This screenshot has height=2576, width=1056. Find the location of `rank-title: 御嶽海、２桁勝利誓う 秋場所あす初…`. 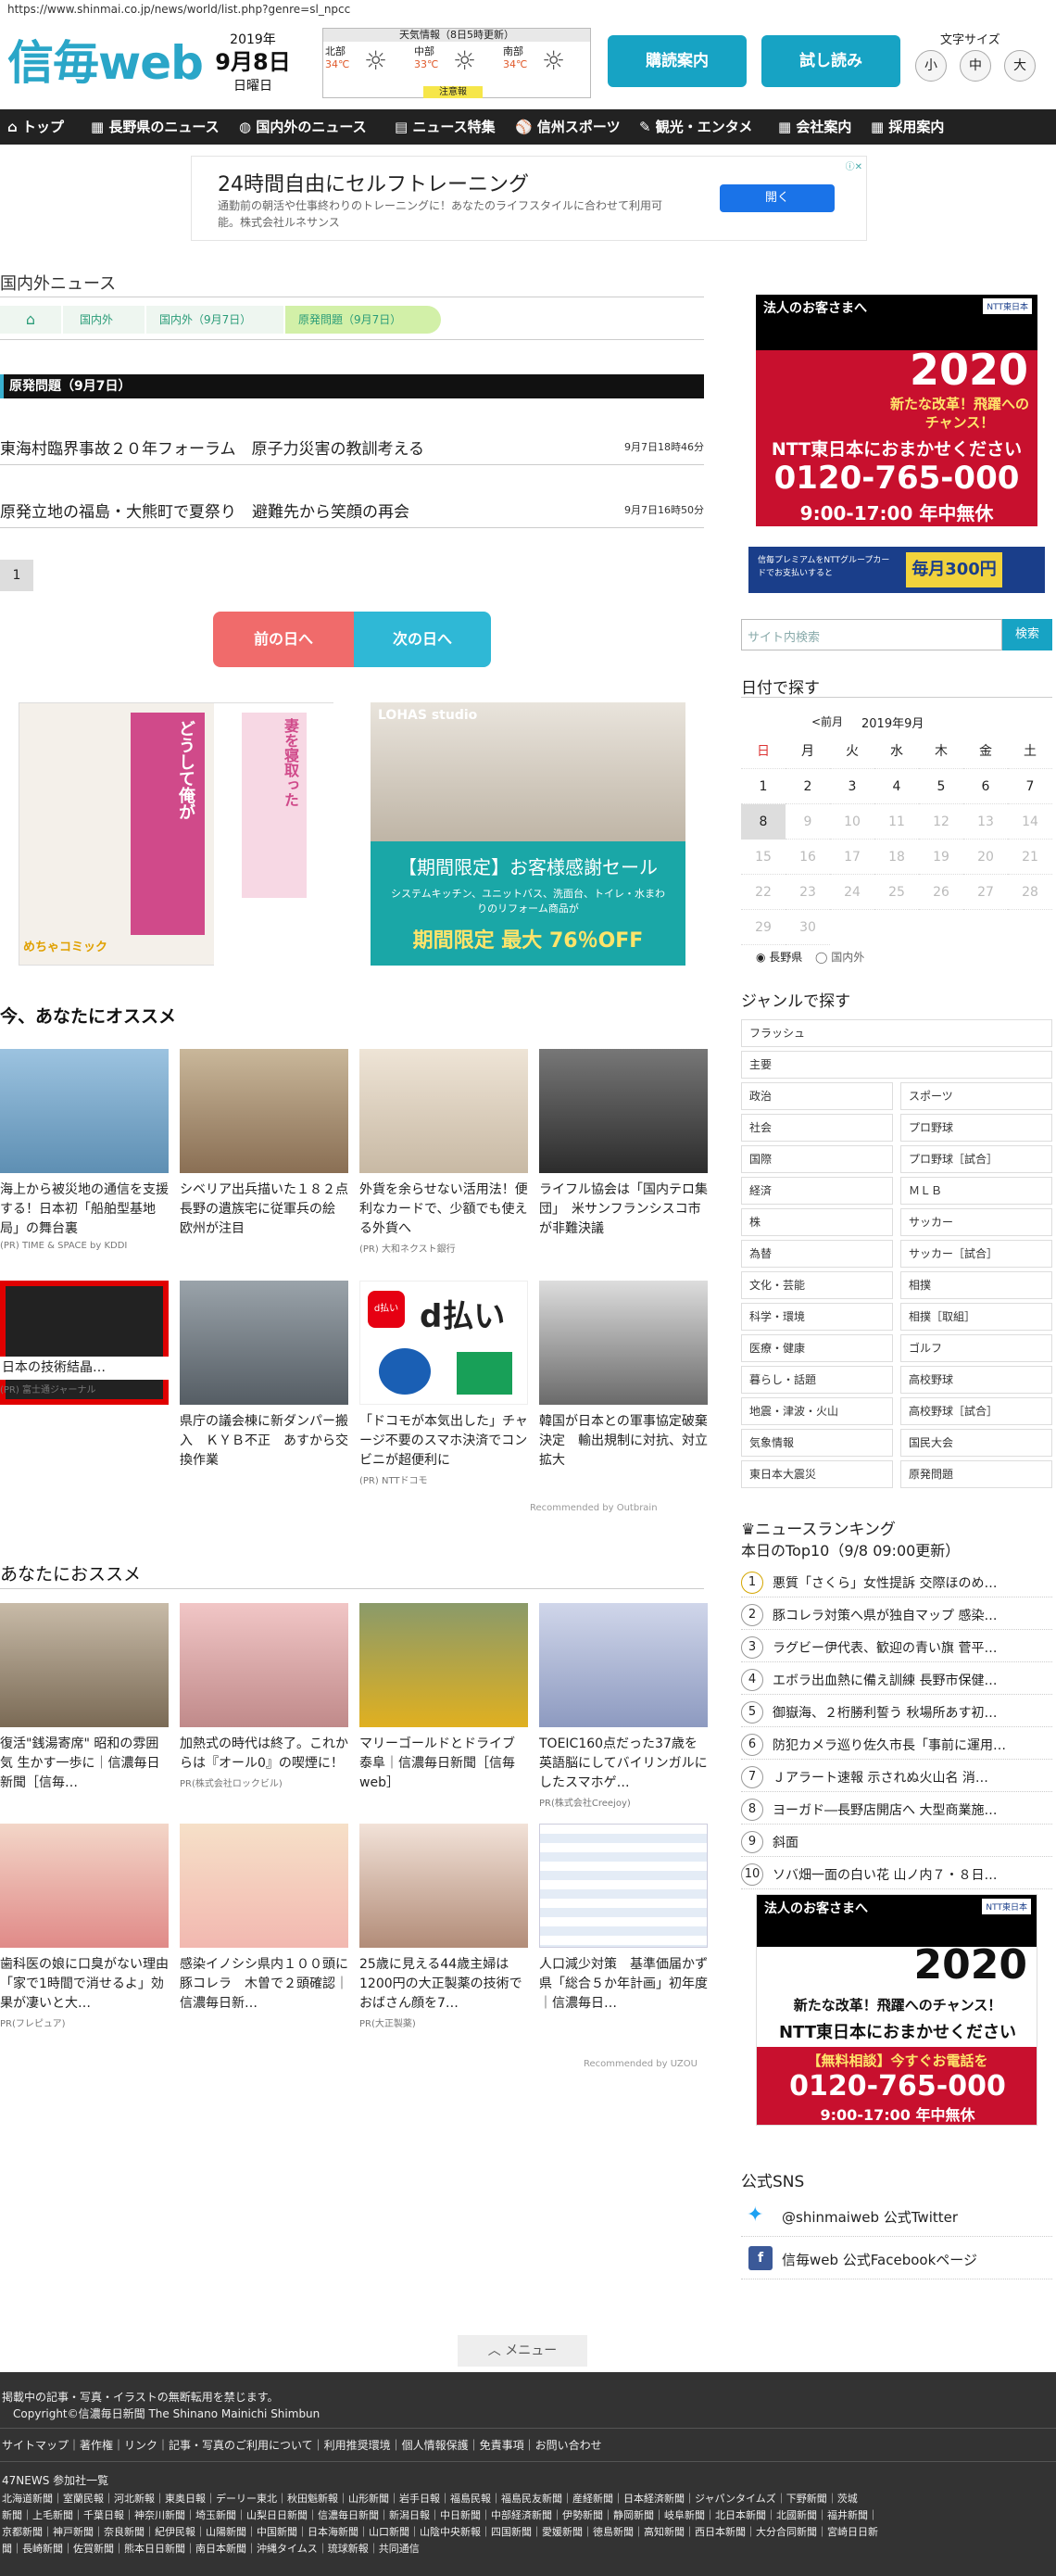

rank-title: 御嶽海、２桁勝利誓う 秋場所あす初… is located at coordinates (885, 1713).